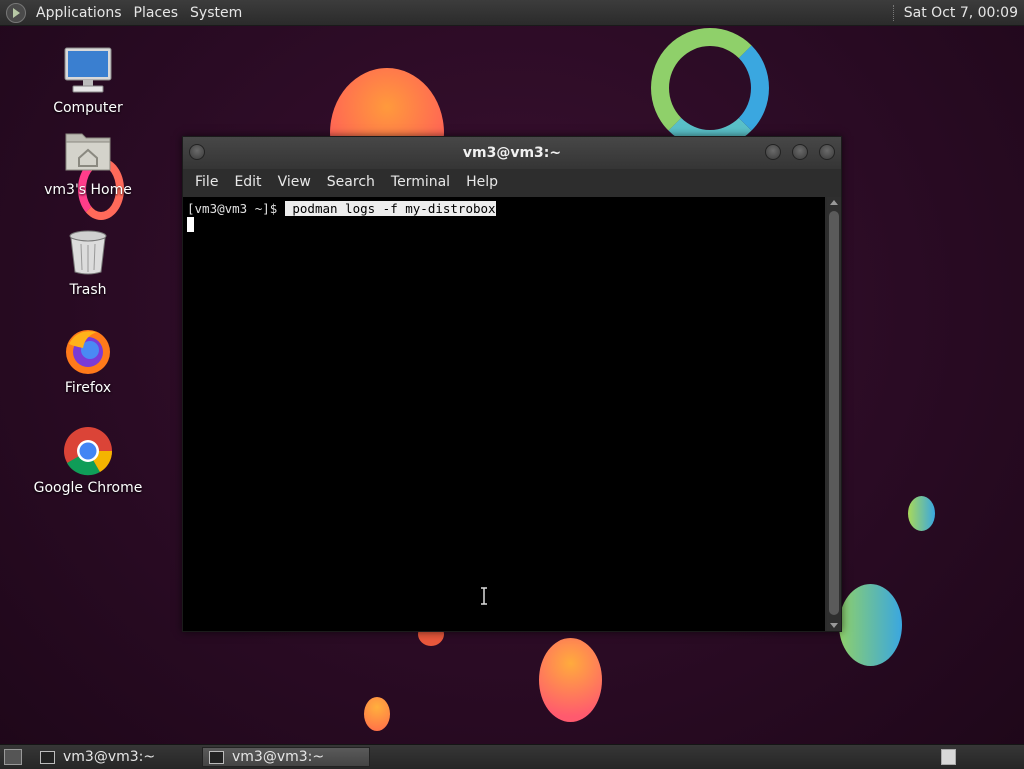  I want to click on menu-search: Search, so click(351, 182).